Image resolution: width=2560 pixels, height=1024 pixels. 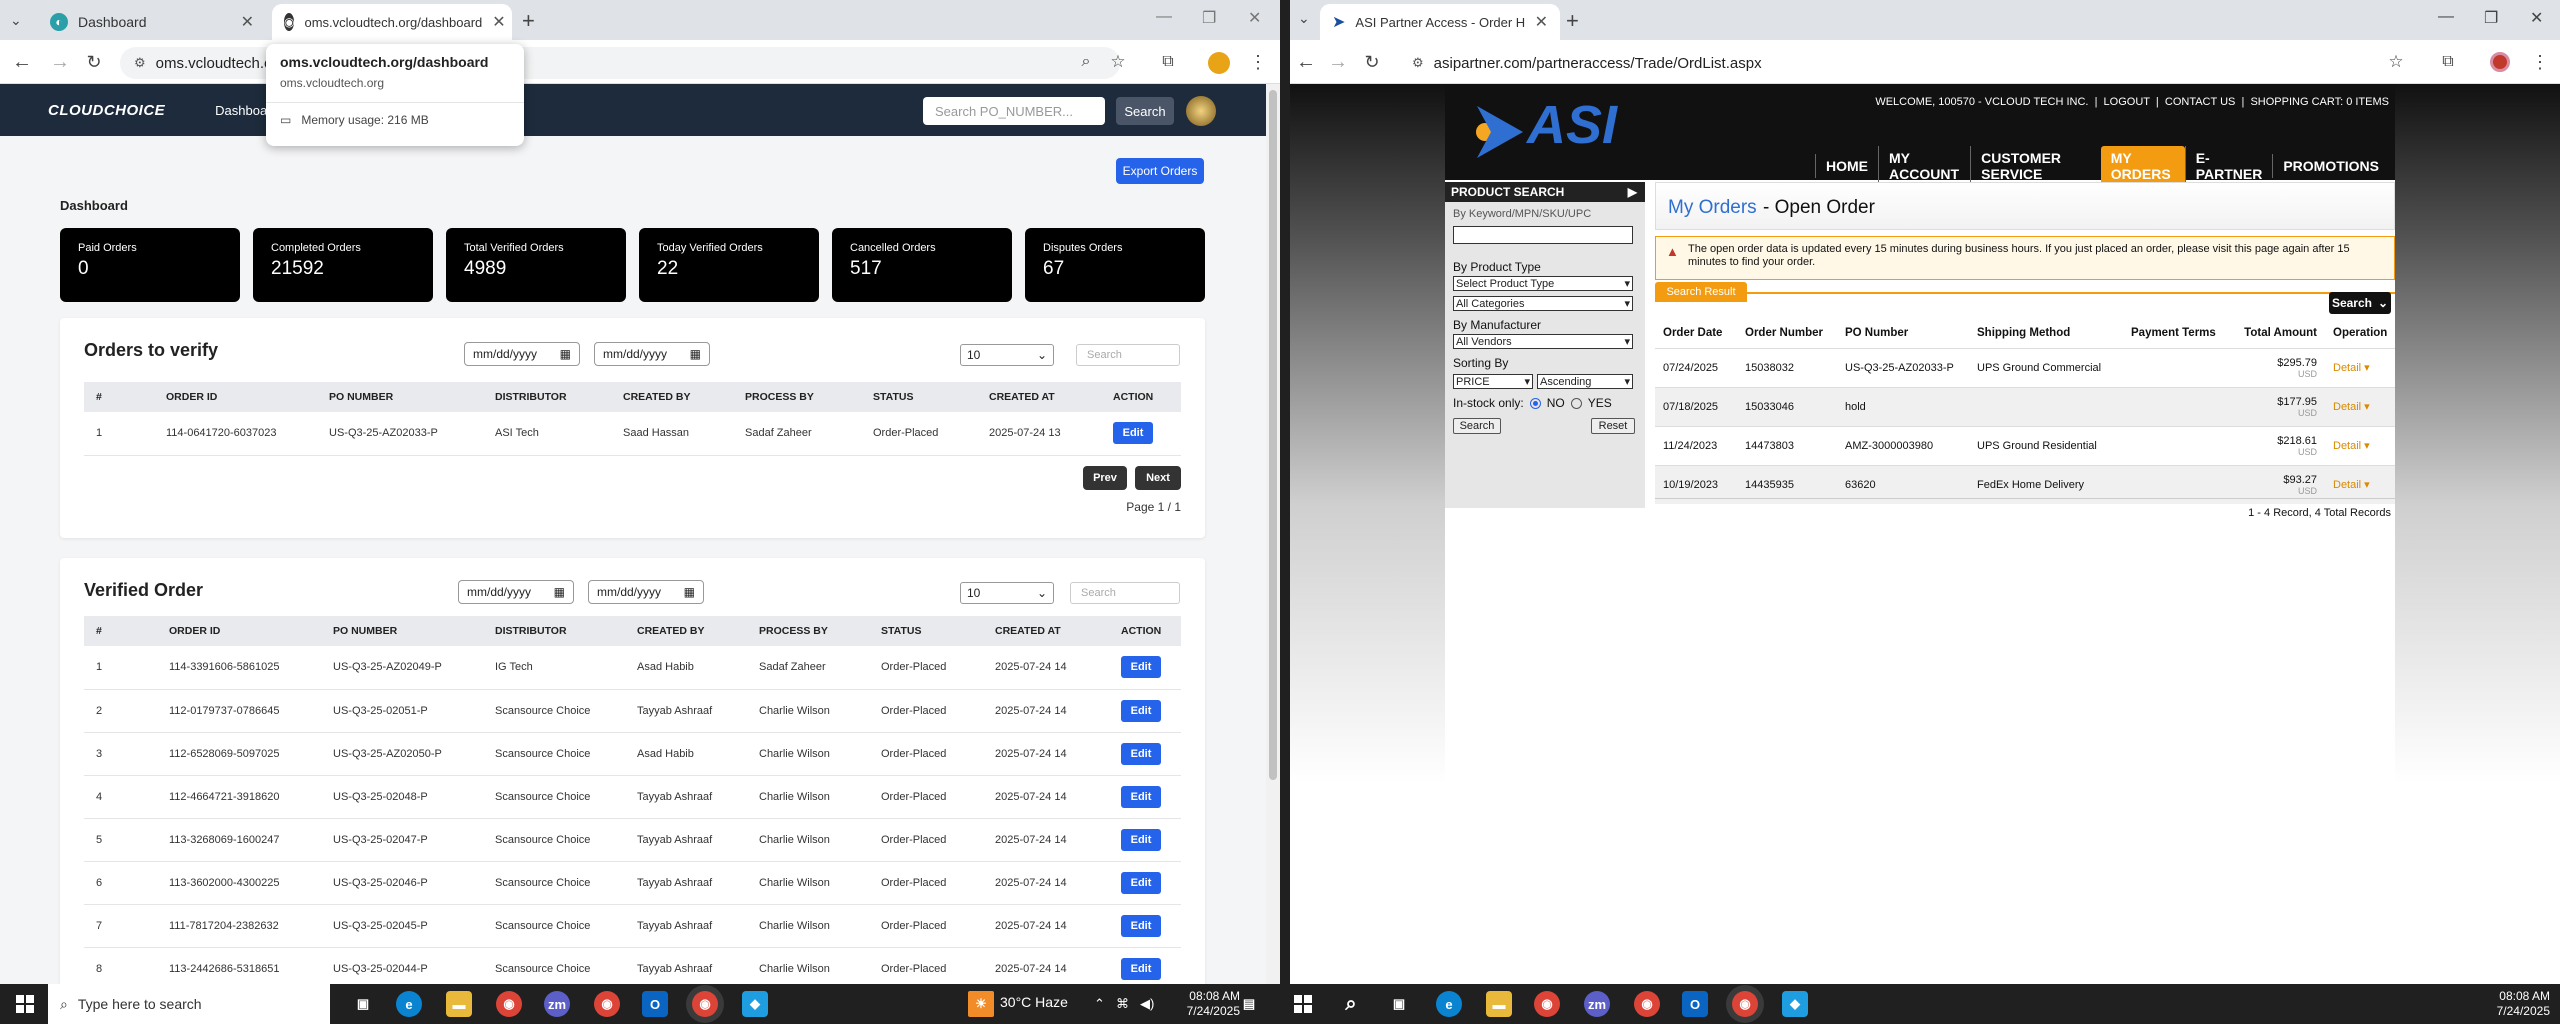 What do you see at coordinates (1122, 1003) in the screenshot?
I see `network-icon: ⌘` at bounding box center [1122, 1003].